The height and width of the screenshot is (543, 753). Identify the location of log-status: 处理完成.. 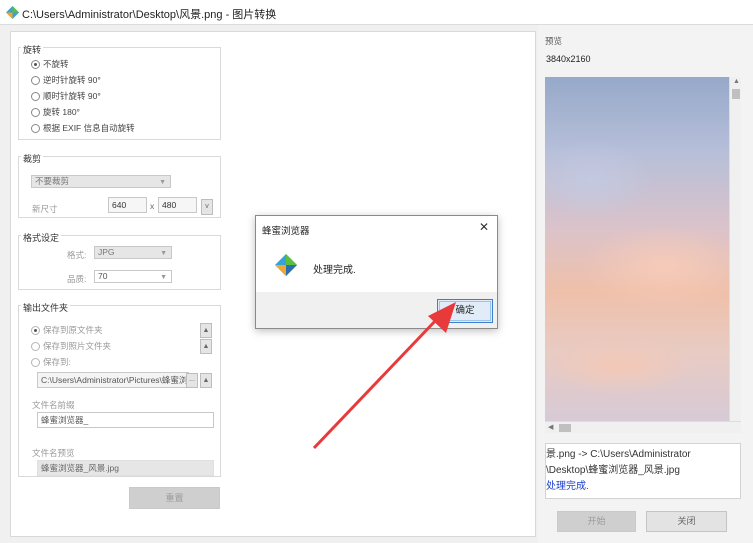
(567, 486).